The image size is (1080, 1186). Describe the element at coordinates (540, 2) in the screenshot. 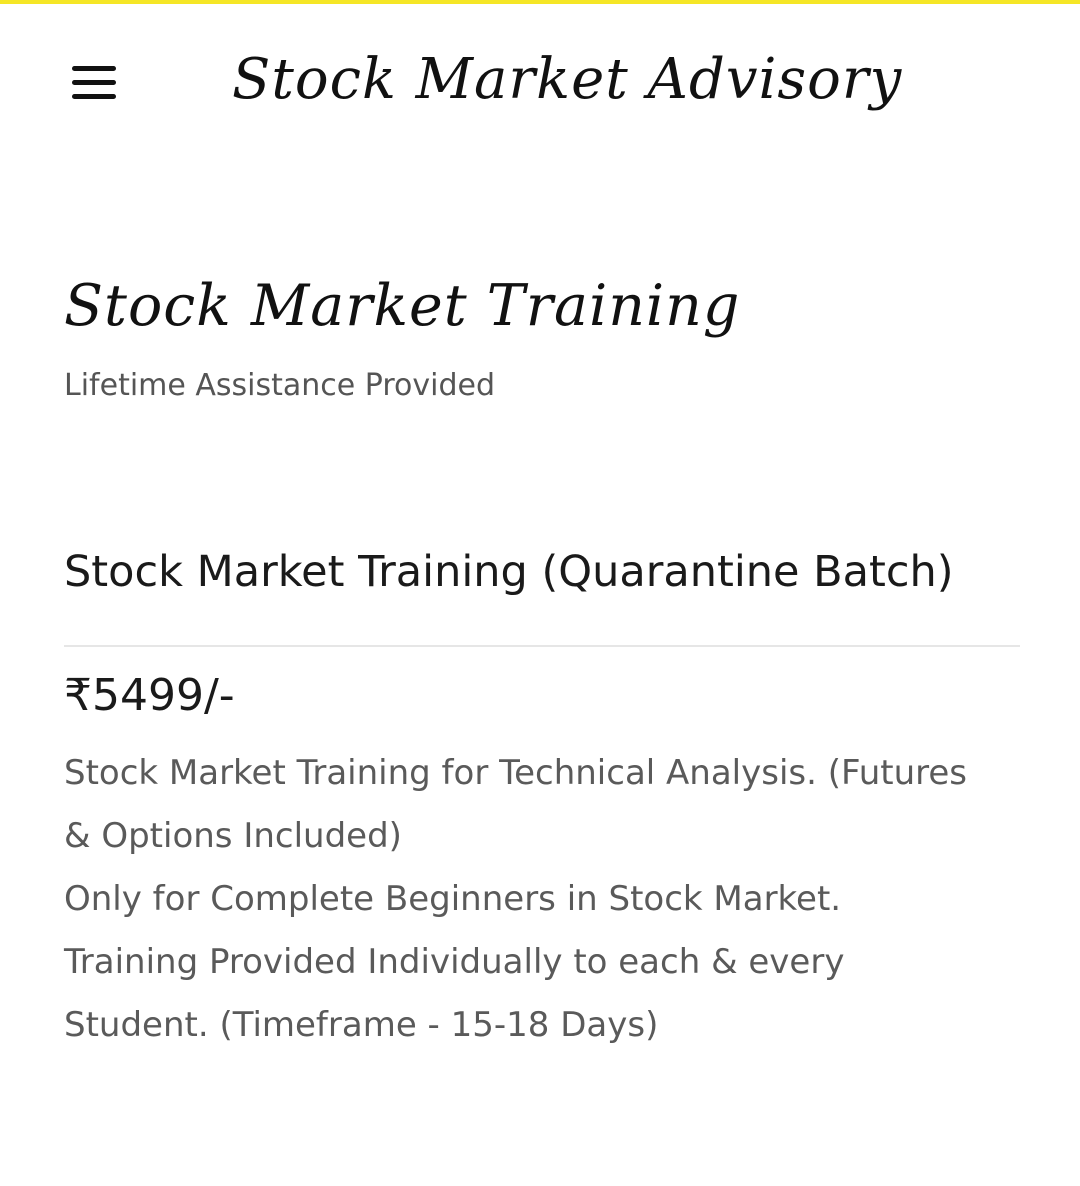

I see `top-accent-bar` at that location.